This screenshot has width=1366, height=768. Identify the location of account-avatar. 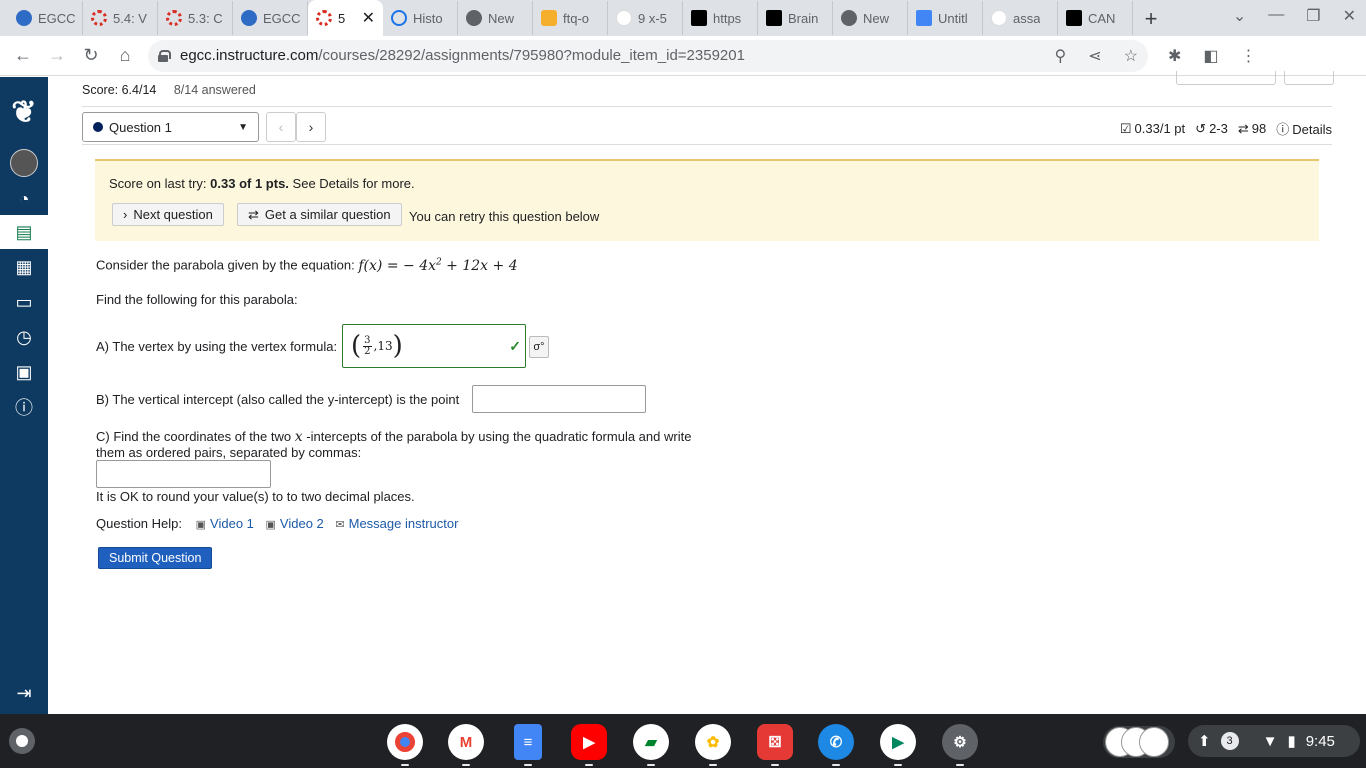
(24, 163).